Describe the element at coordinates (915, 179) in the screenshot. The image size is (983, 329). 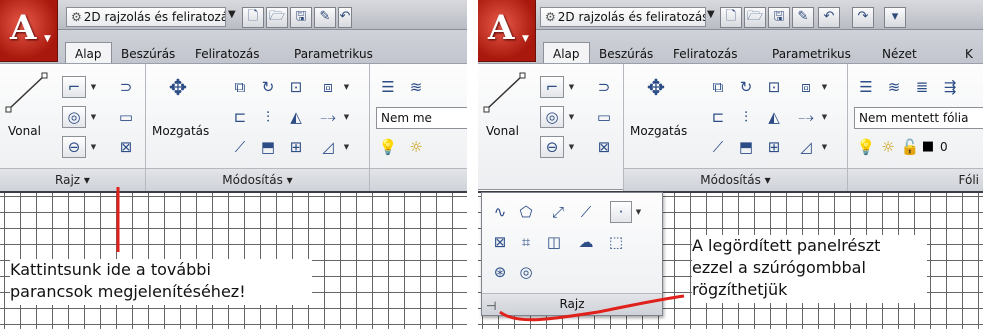
I see `layer-panel-title: Fóli` at that location.